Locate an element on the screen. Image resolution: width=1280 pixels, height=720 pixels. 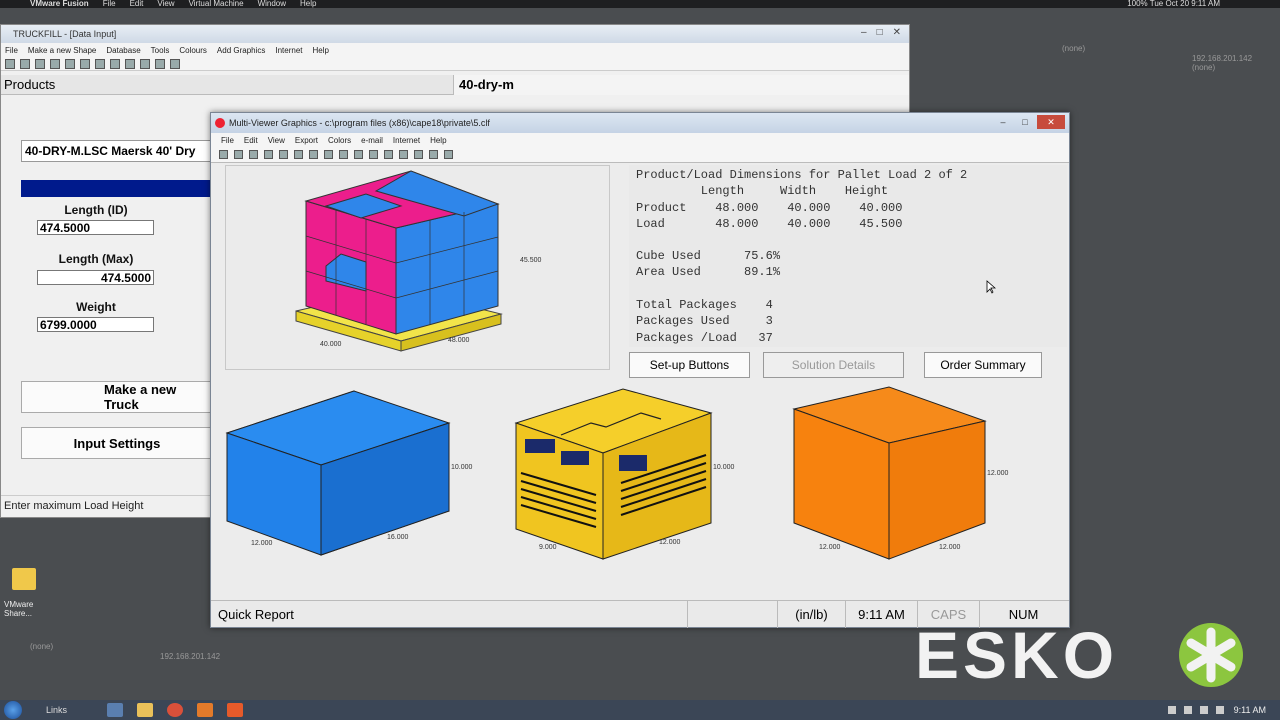
cut-icon is located at coordinates (283, 154).